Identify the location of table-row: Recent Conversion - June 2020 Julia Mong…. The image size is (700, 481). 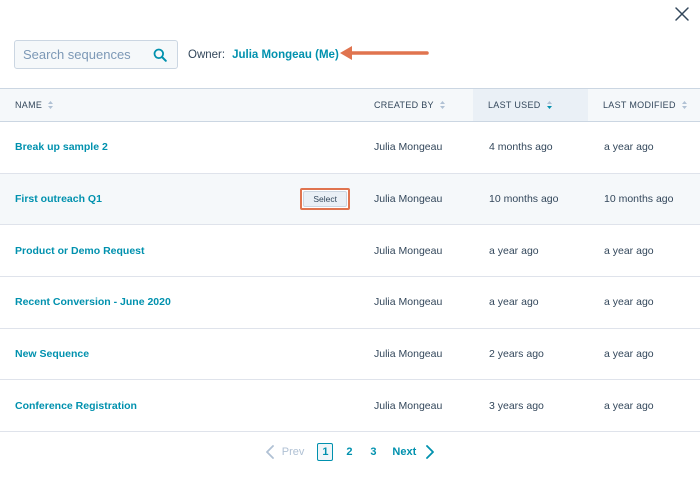
(350, 303).